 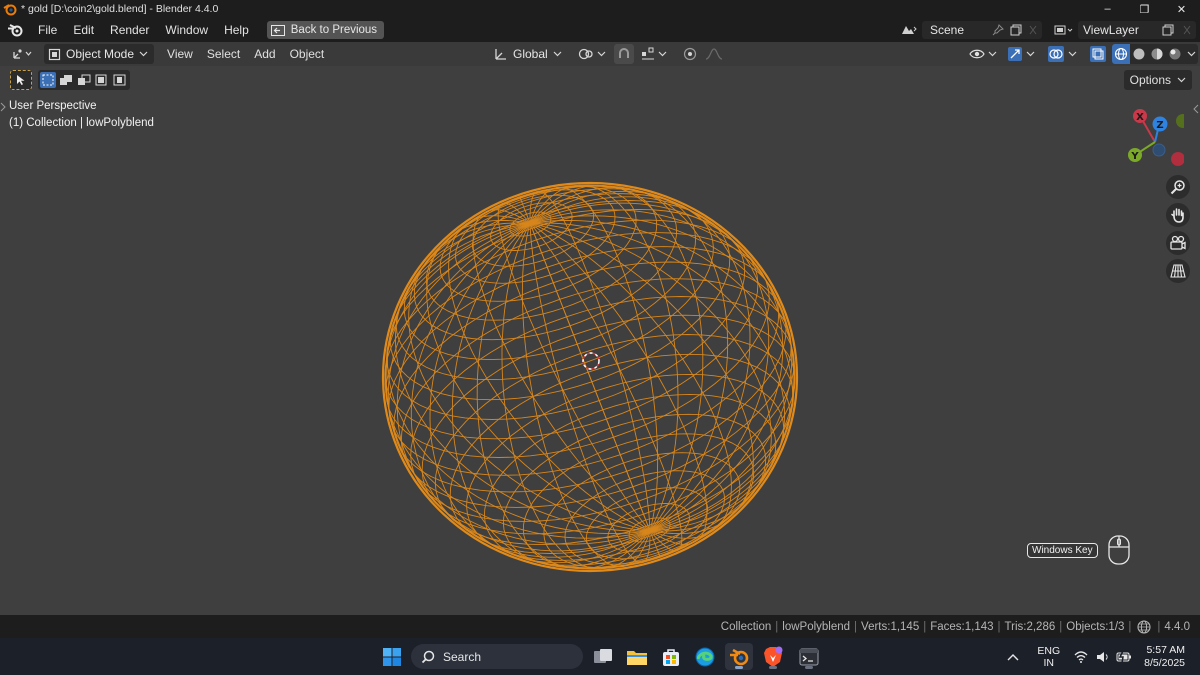 What do you see at coordinates (1187, 30) in the screenshot?
I see `delete-view-layer-icon` at bounding box center [1187, 30].